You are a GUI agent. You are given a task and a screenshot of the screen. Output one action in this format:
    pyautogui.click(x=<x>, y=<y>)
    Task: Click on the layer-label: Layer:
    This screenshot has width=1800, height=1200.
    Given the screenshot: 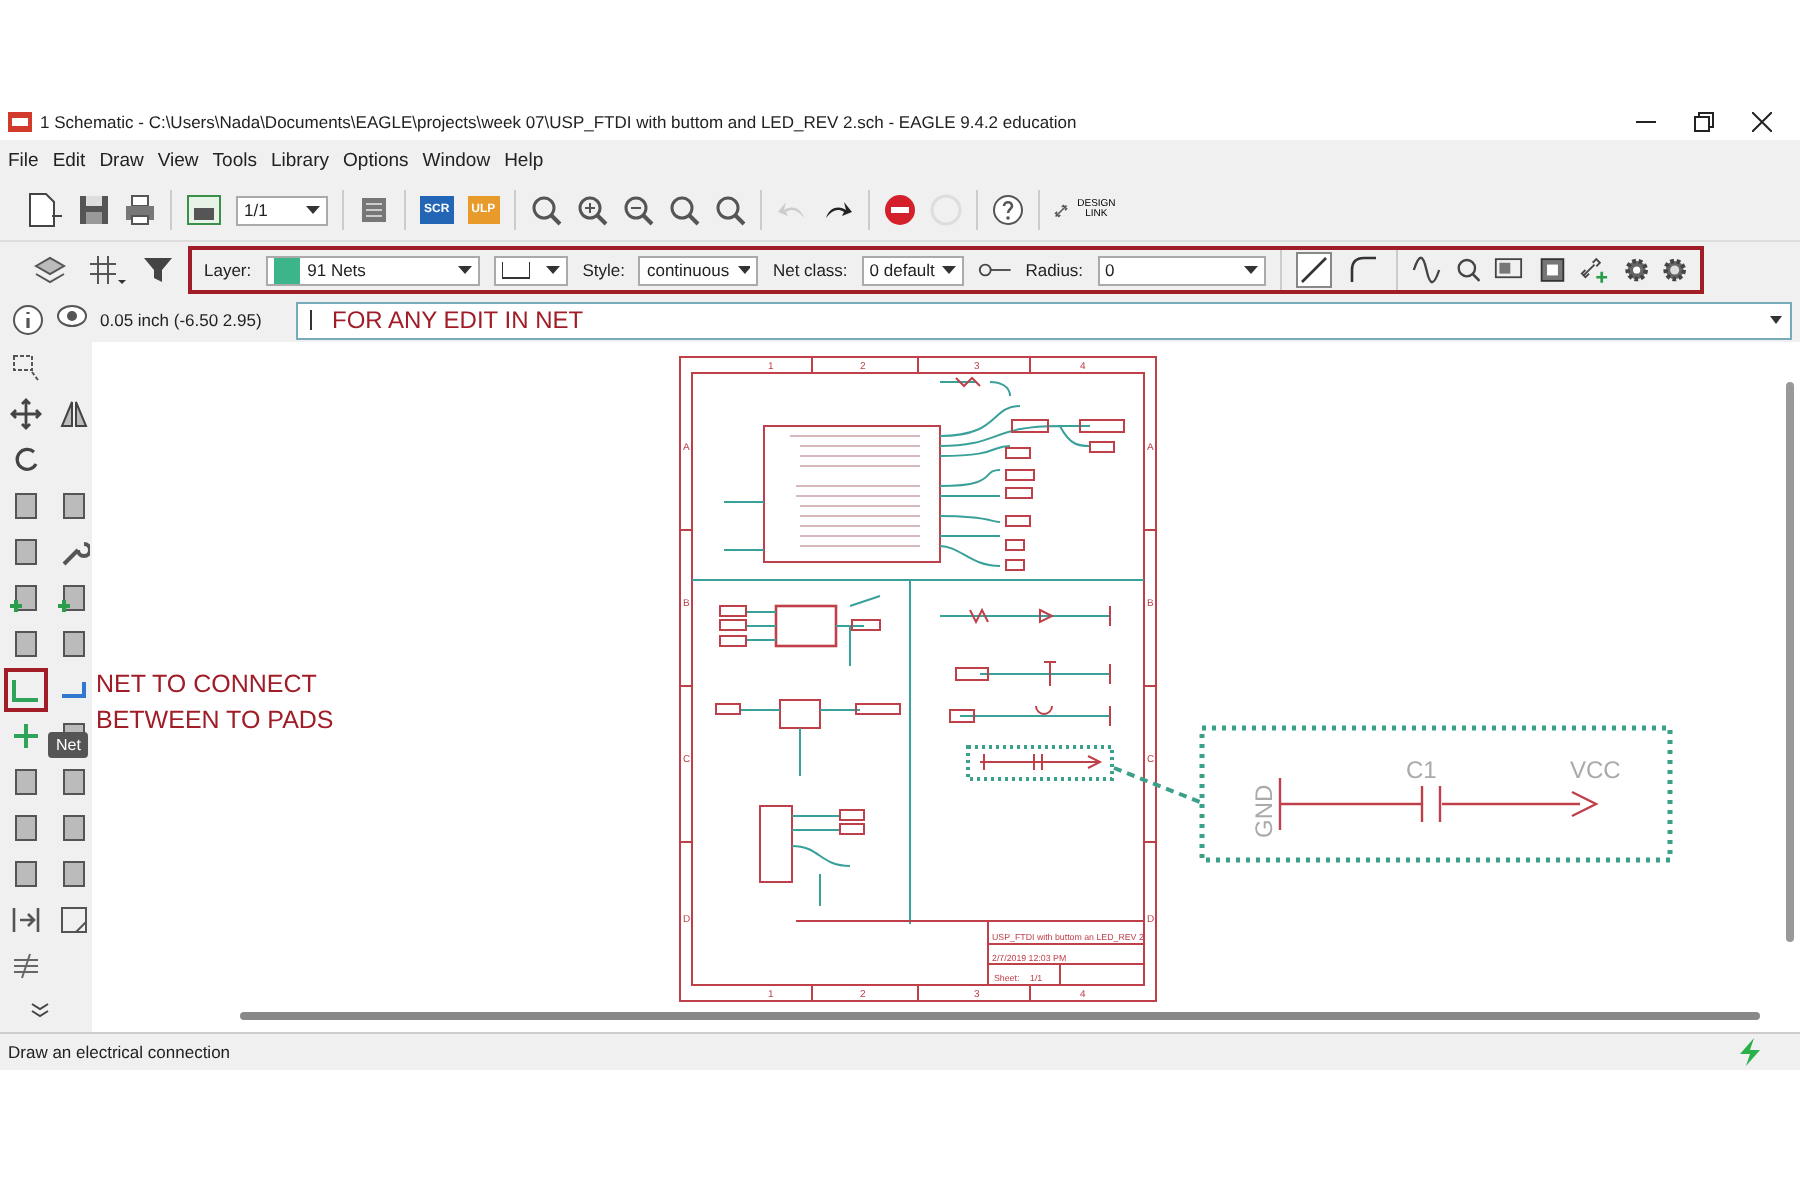 What is the action you would take?
    pyautogui.click(x=228, y=270)
    